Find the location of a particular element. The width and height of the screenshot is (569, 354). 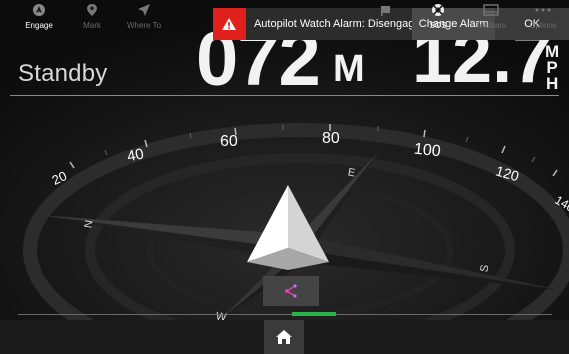

scale-label-40: 40 is located at coordinates (136, 155).